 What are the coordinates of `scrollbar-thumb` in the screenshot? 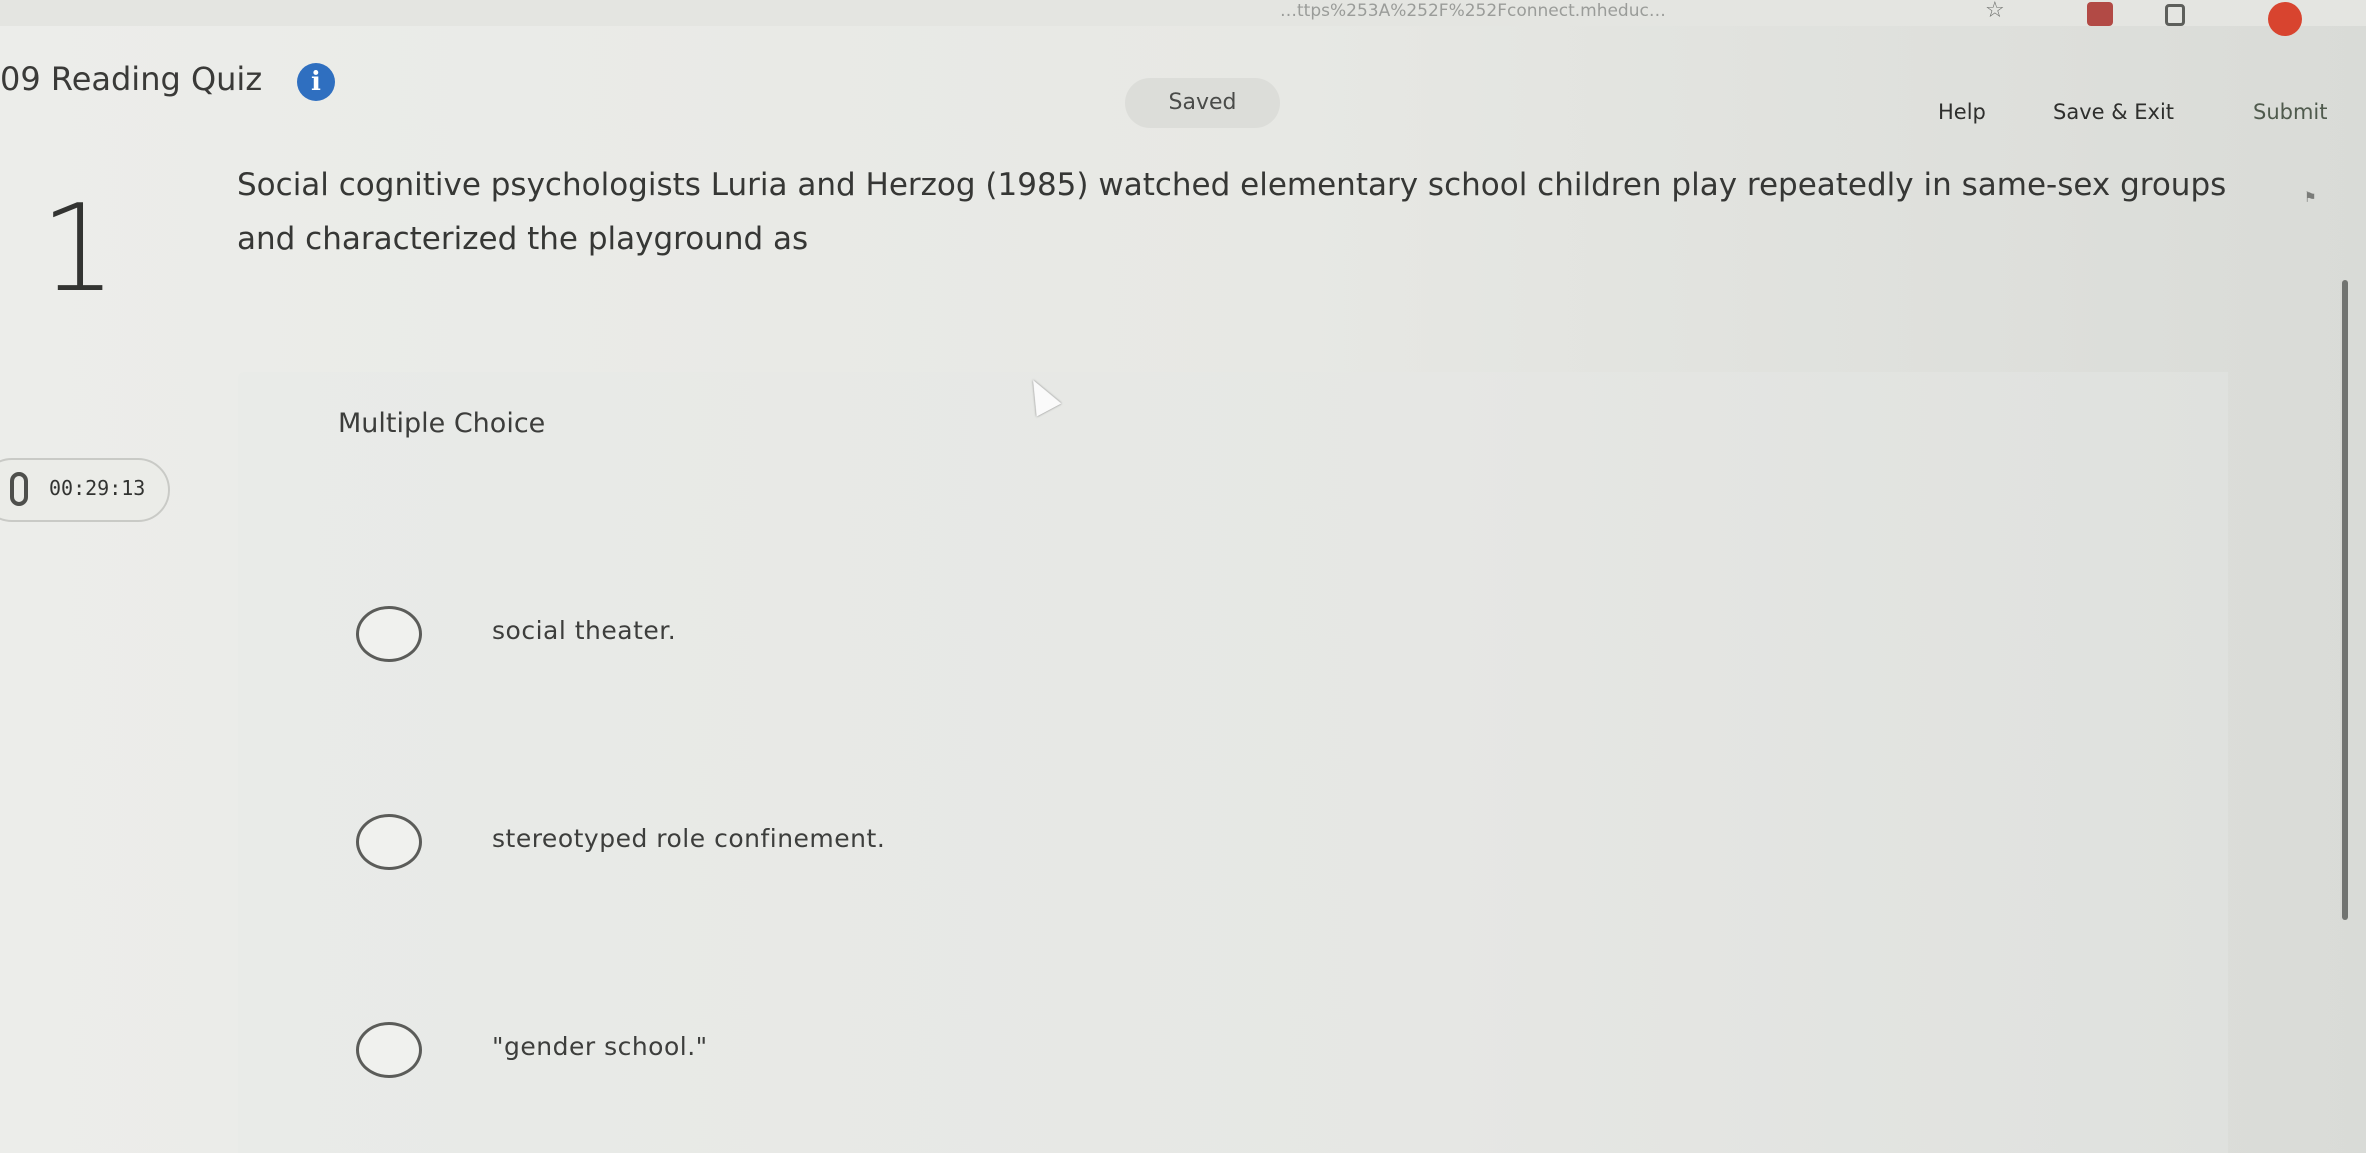 It's located at (2345, 600).